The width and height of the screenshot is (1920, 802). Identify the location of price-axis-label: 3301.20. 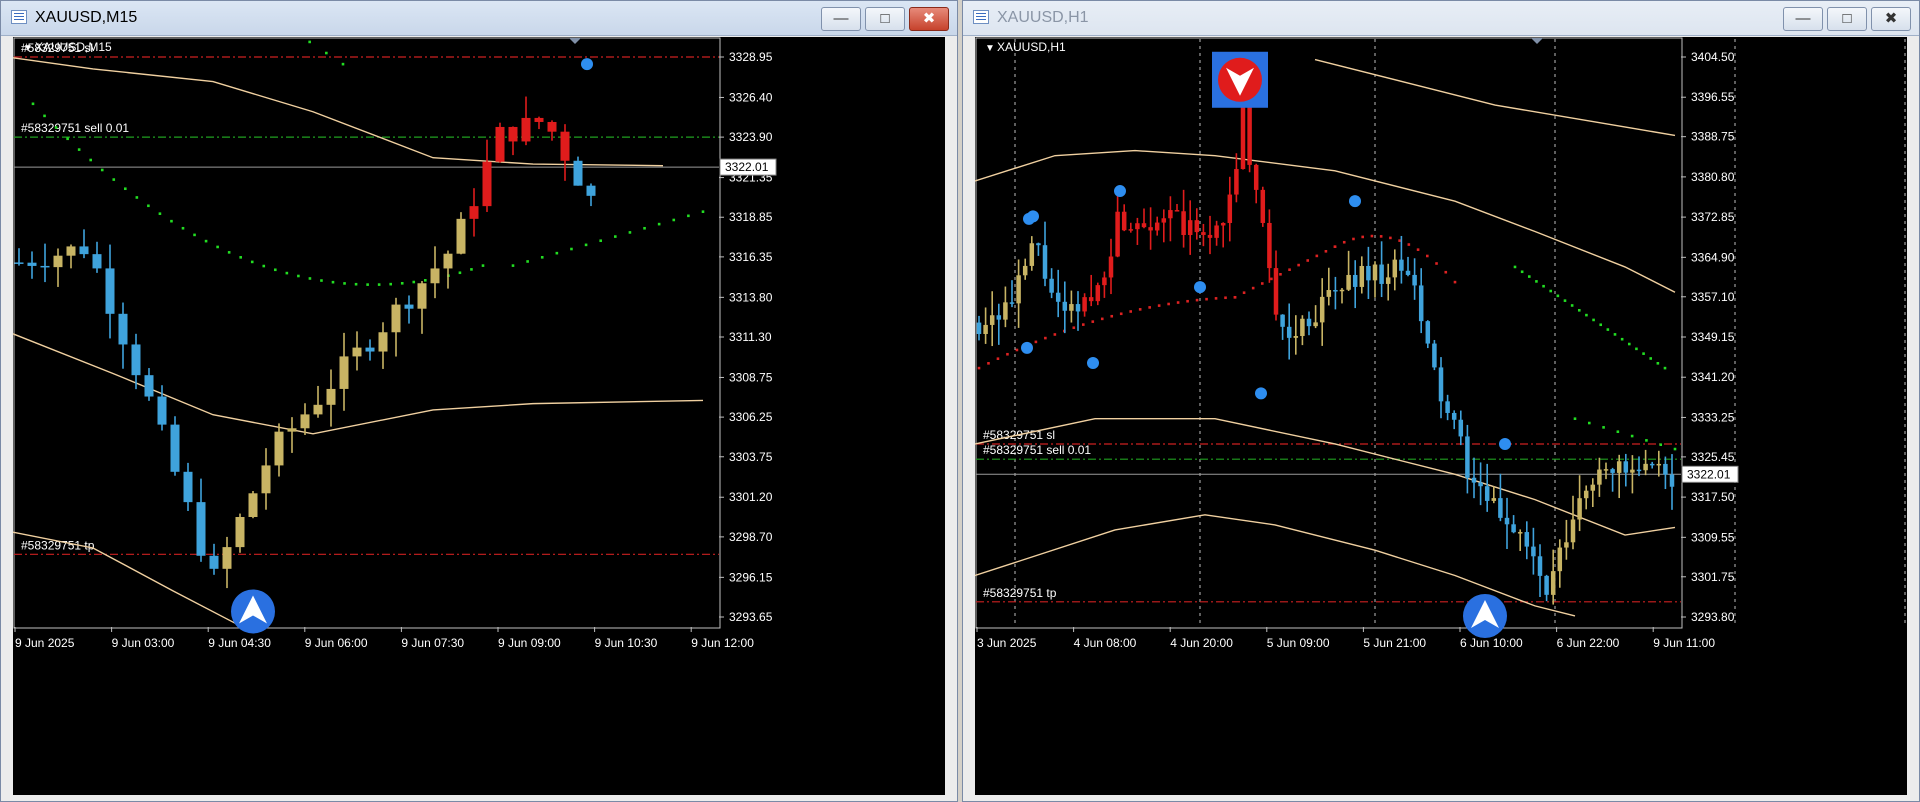
(751, 497).